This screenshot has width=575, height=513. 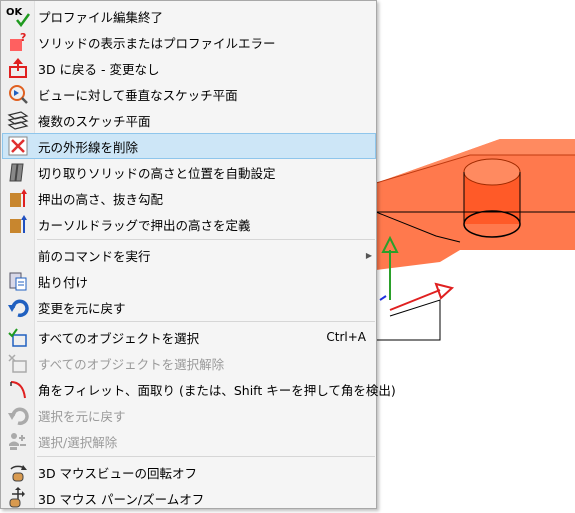 I want to click on menu-item-paste: 貼り付け, so click(x=189, y=281).